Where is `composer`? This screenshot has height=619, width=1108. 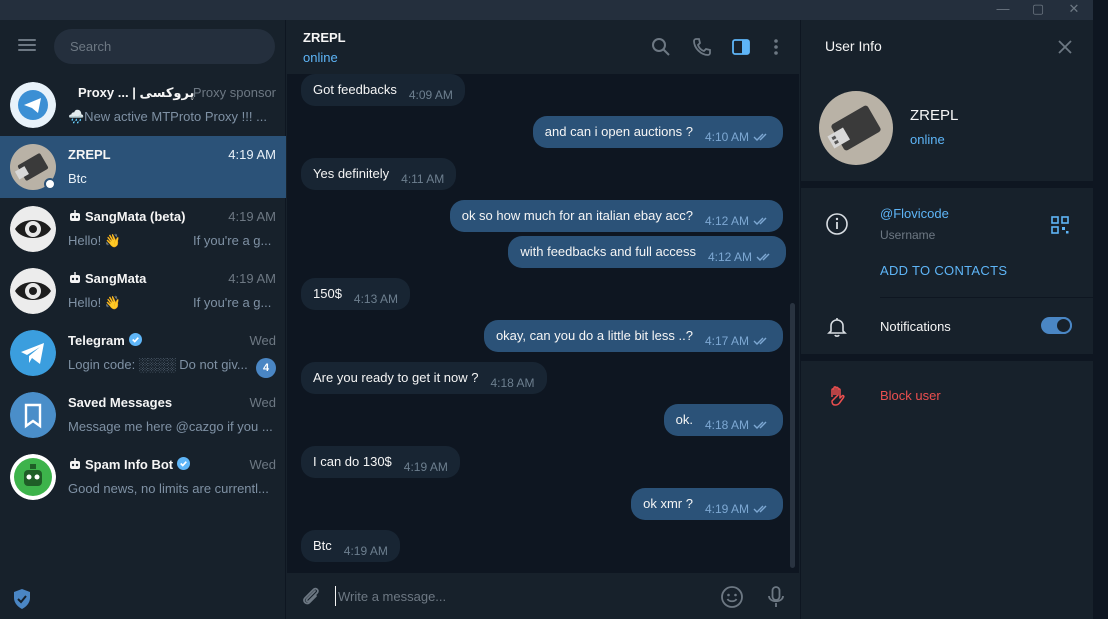 composer is located at coordinates (543, 596).